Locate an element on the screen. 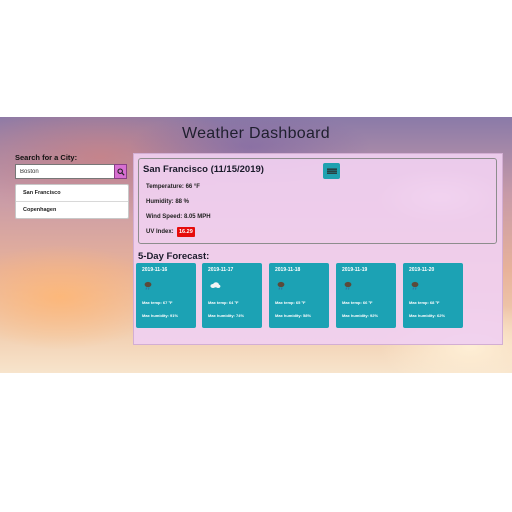  forecast-max-temp: Max temp: 65 °F is located at coordinates (290, 302).